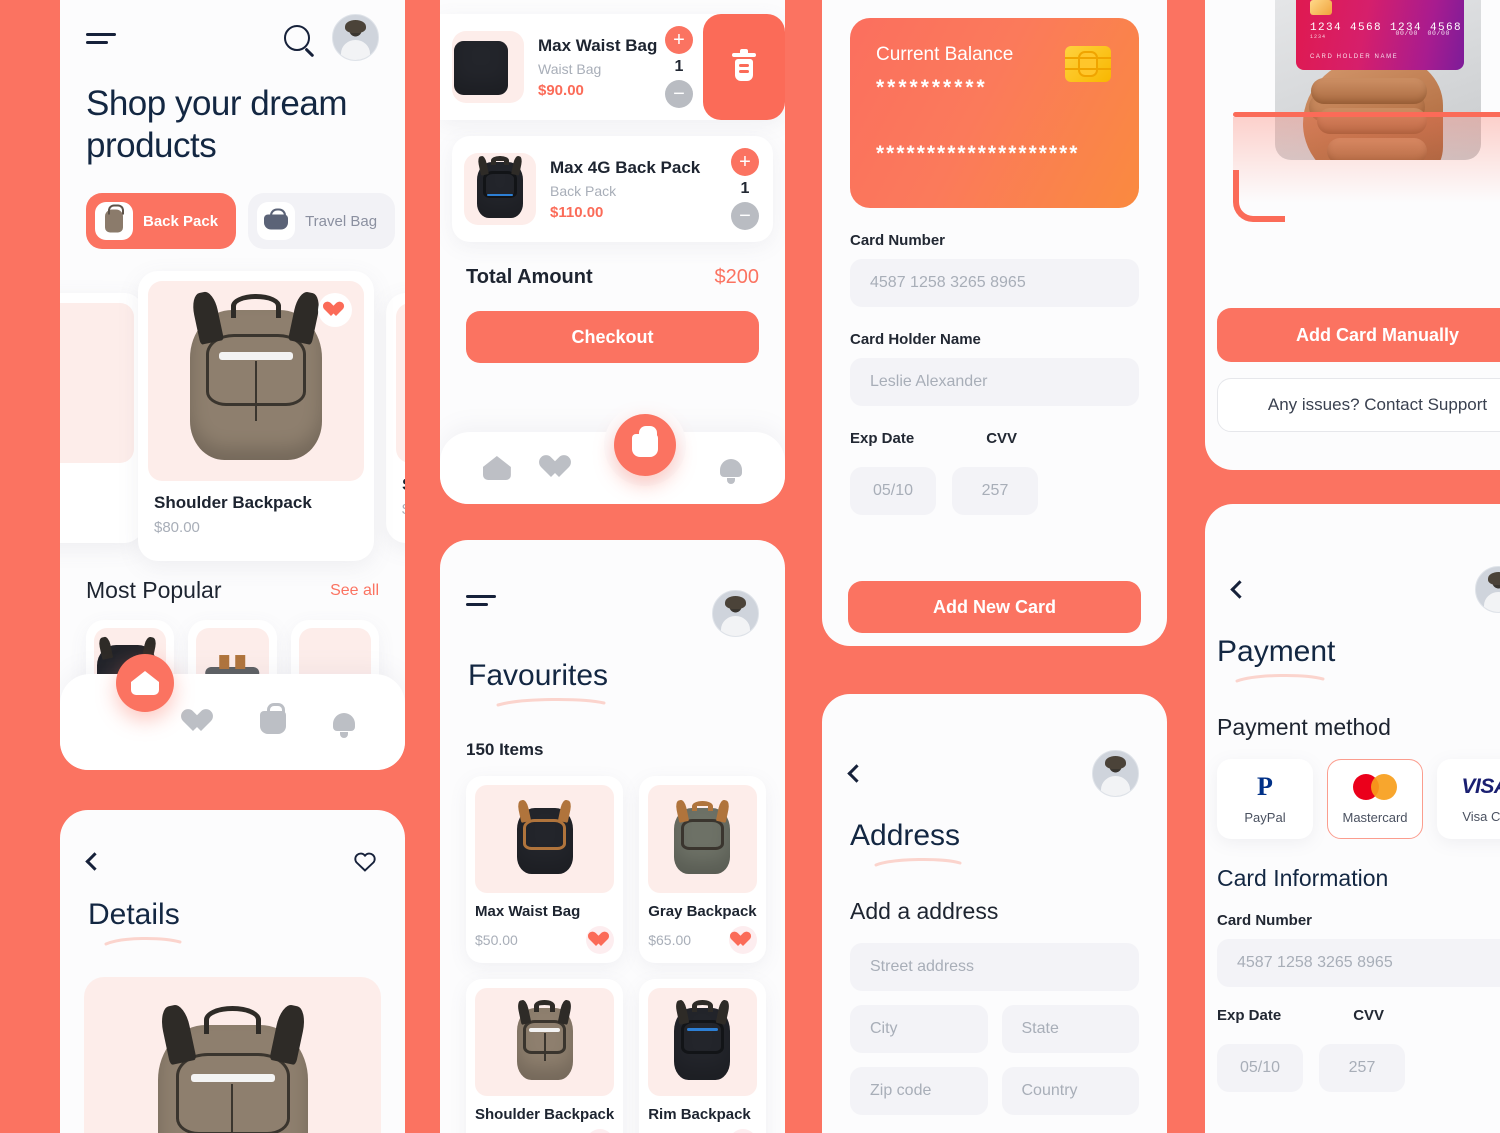 The height and width of the screenshot is (1133, 1500). I want to click on product-card-peek-left: ack, so click(102, 418).